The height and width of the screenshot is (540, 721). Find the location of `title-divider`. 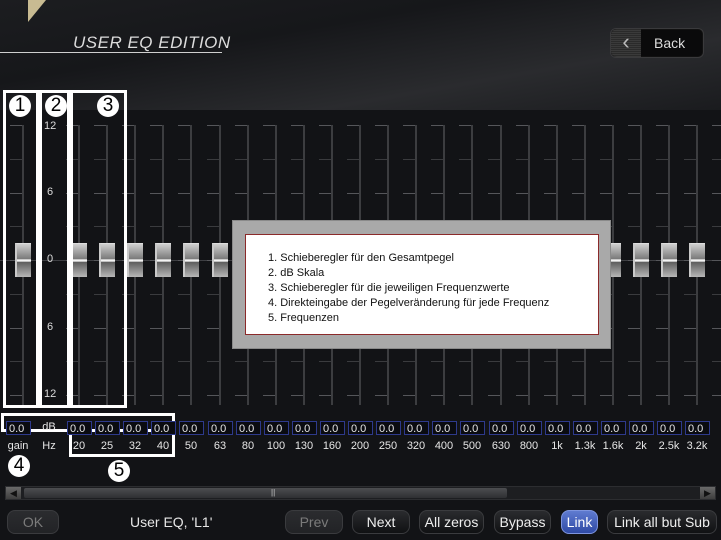

title-divider is located at coordinates (111, 52).